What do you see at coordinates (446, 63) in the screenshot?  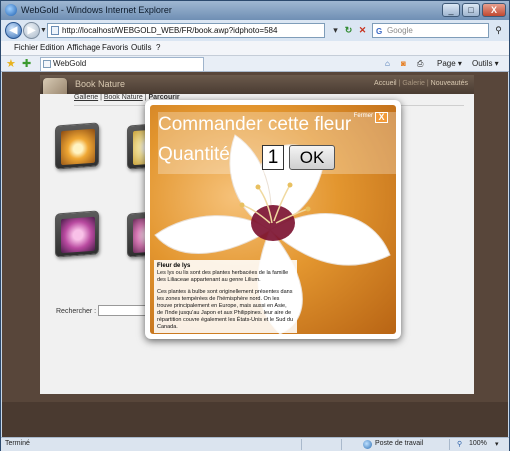 I see `page-menu-label: Page` at bounding box center [446, 63].